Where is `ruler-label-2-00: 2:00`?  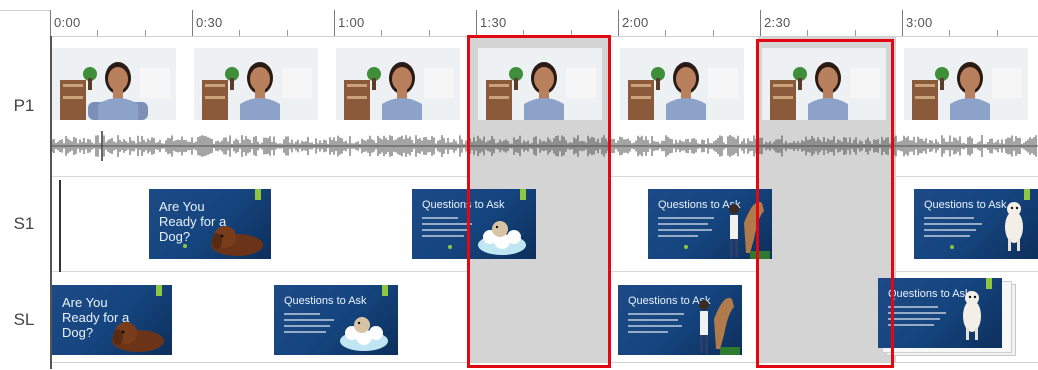 ruler-label-2-00: 2:00 is located at coordinates (635, 22).